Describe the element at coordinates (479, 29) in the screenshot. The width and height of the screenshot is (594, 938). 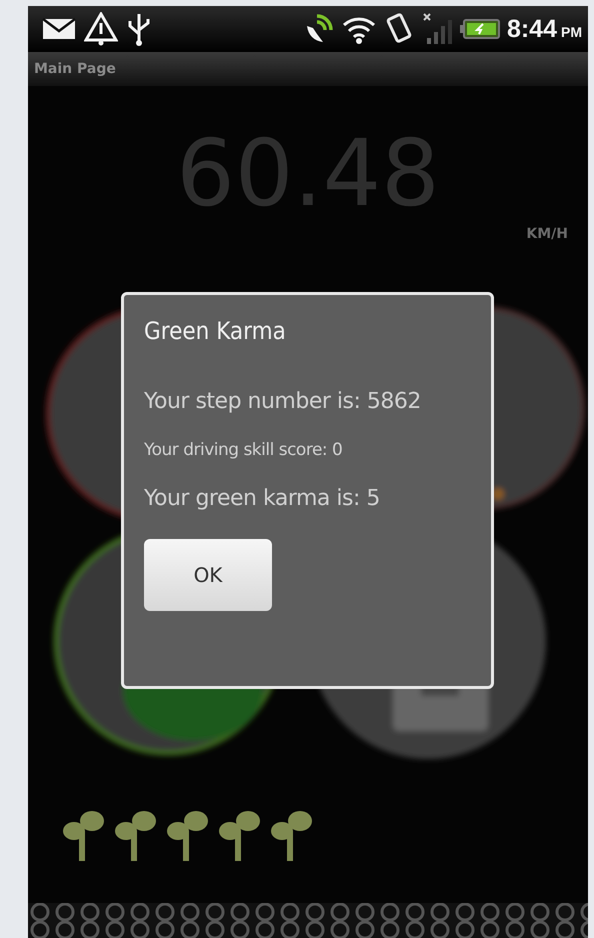
I see `battery-icon` at that location.